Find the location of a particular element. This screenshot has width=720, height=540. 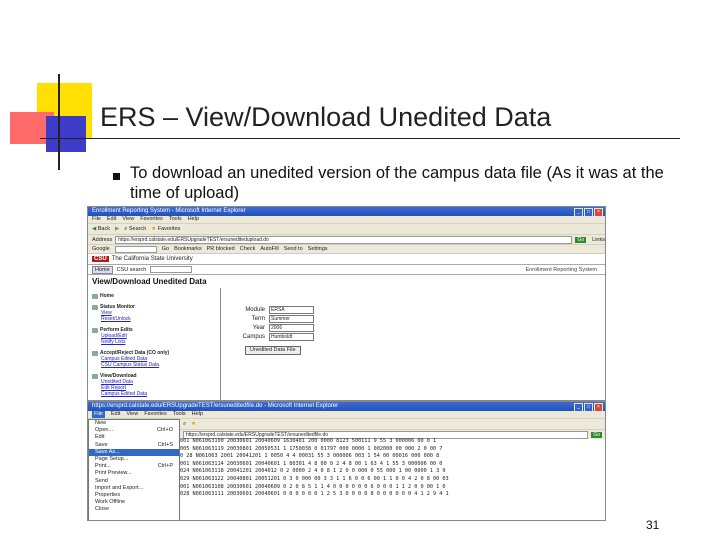

google-autofill: AutoFill is located at coordinates (269, 249).